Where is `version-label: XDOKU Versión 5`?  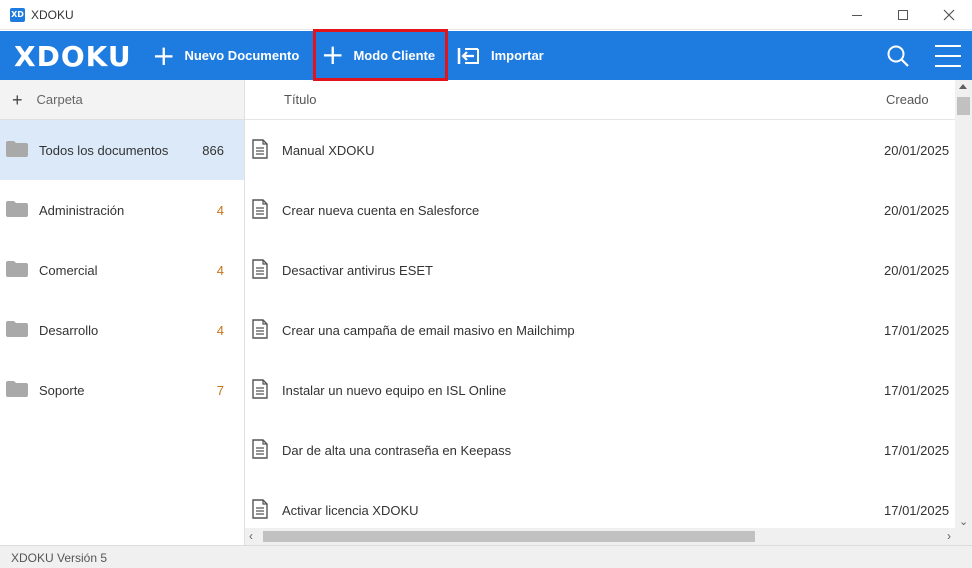
version-label: XDOKU Versión 5 is located at coordinates (59, 558).